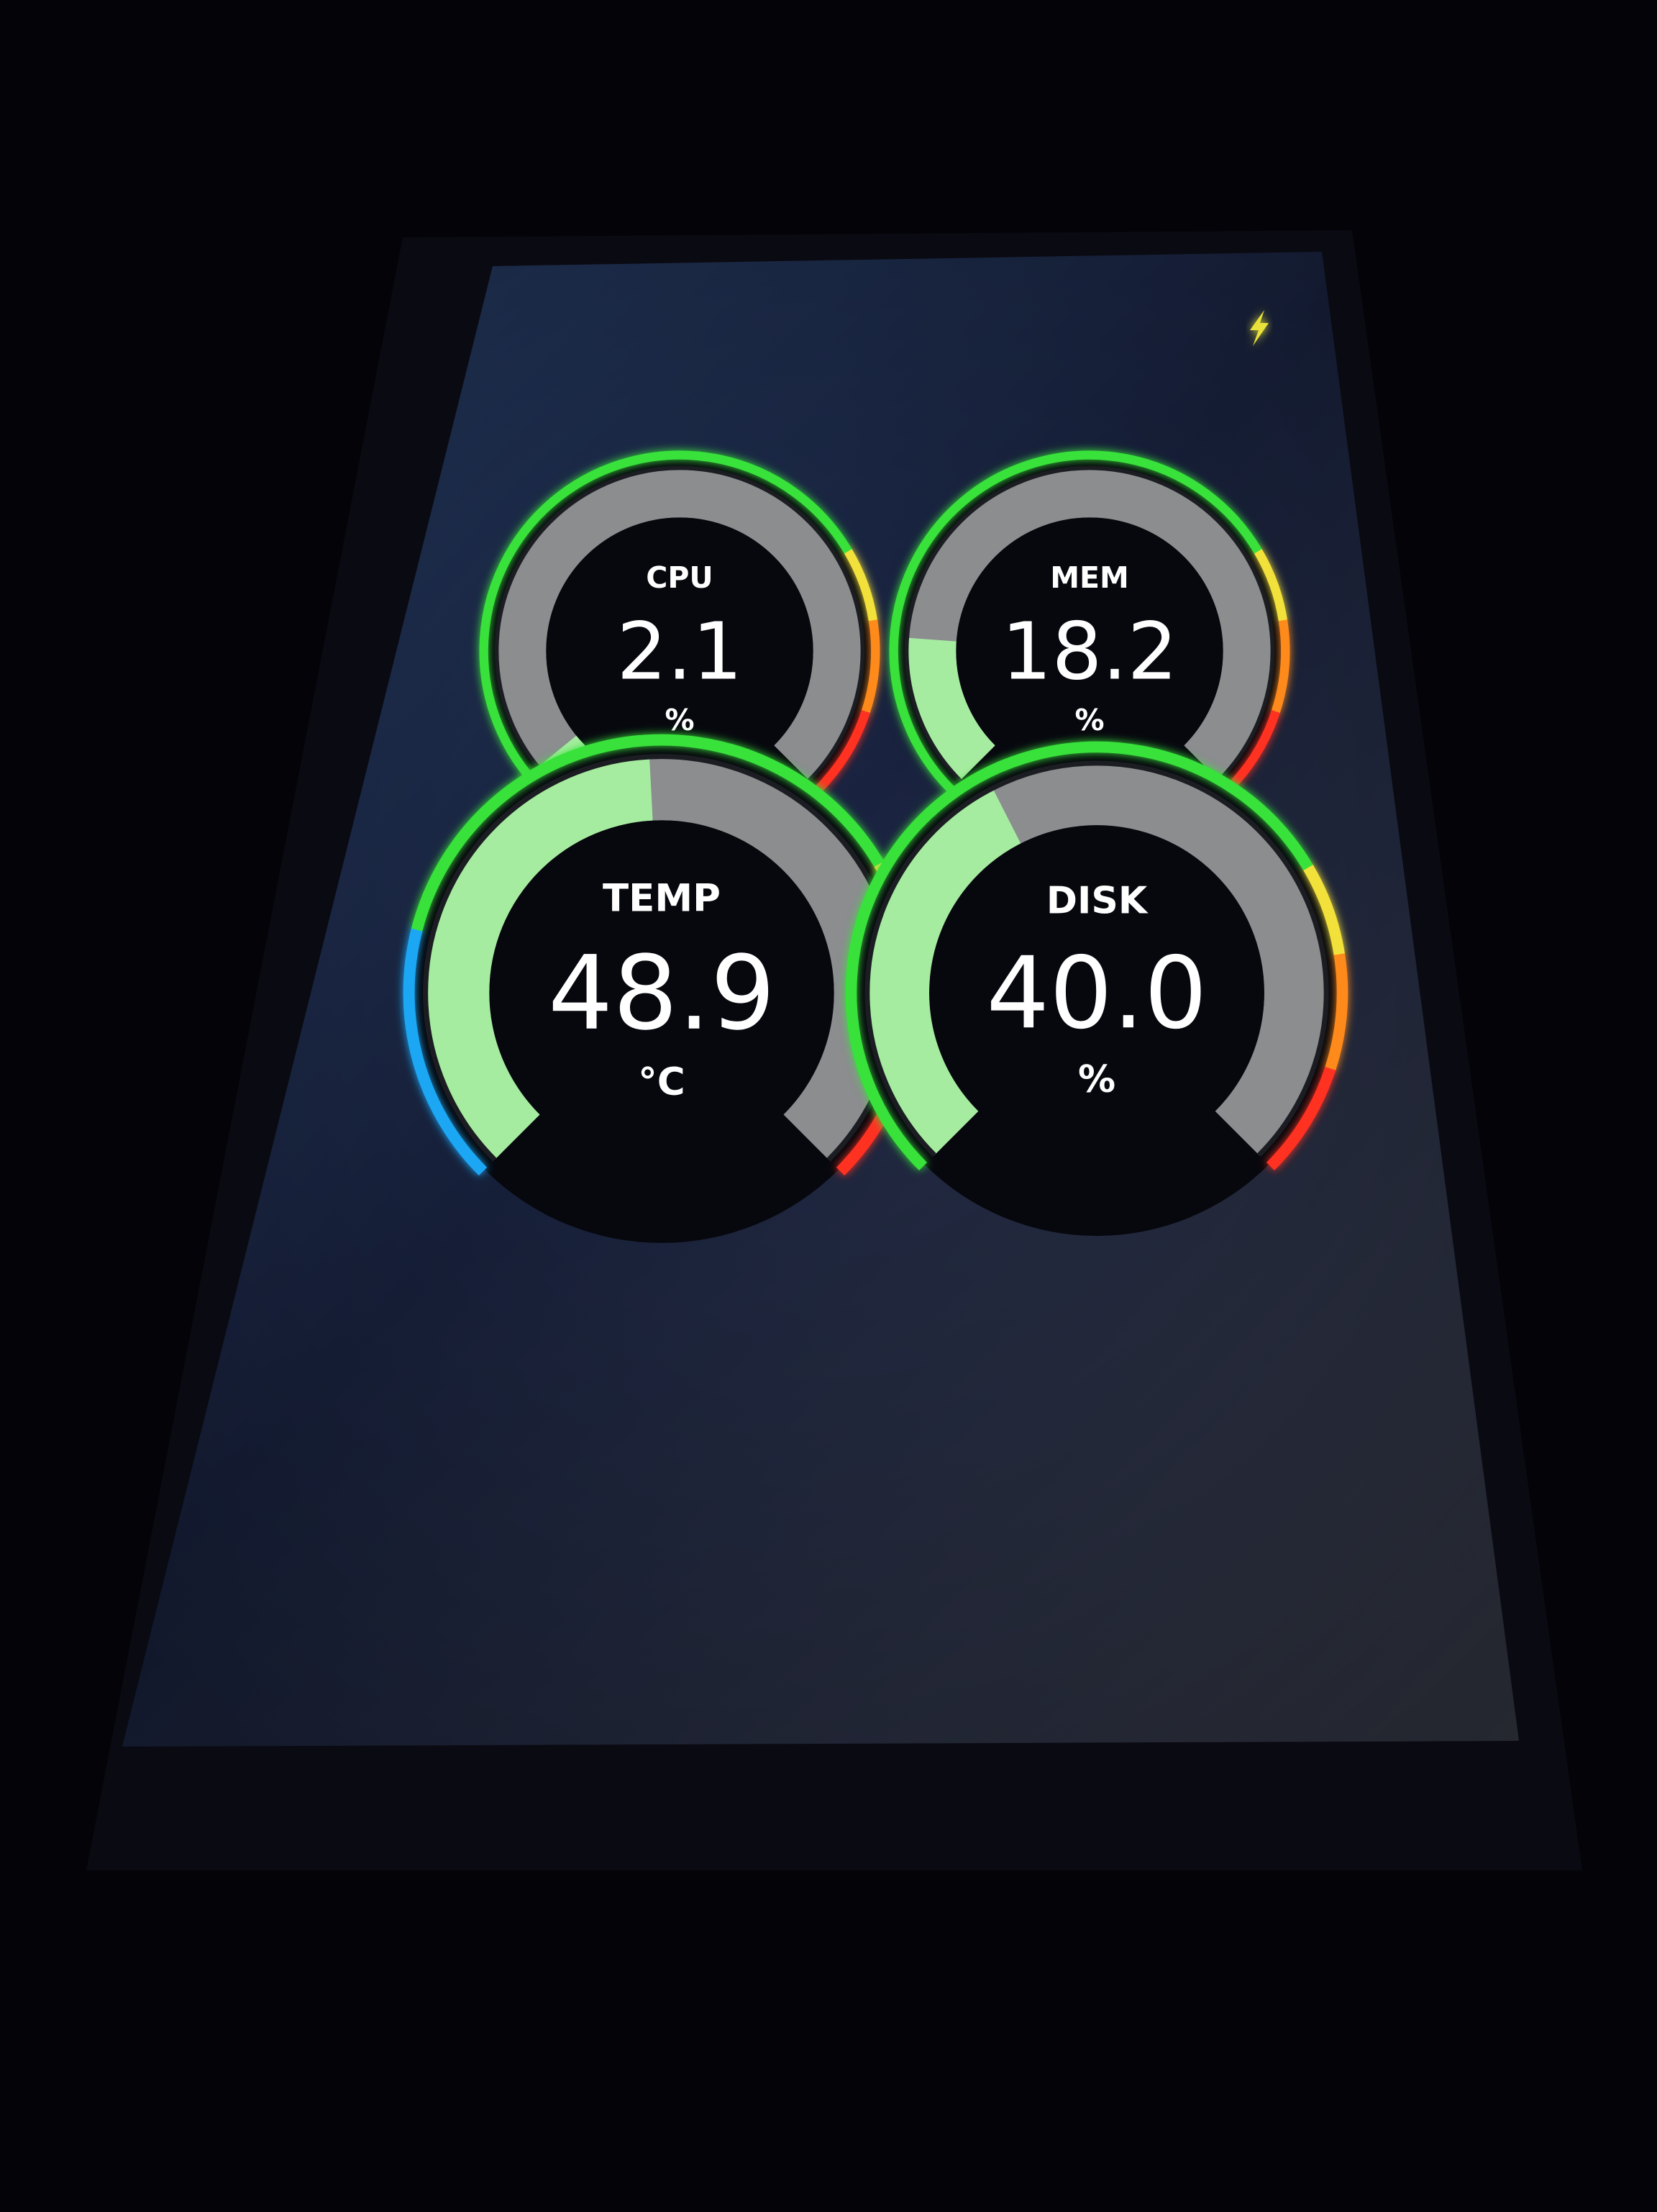 Image resolution: width=1657 pixels, height=2212 pixels. I want to click on gauge-disk: DISK 40.0%, so click(1096, 989).